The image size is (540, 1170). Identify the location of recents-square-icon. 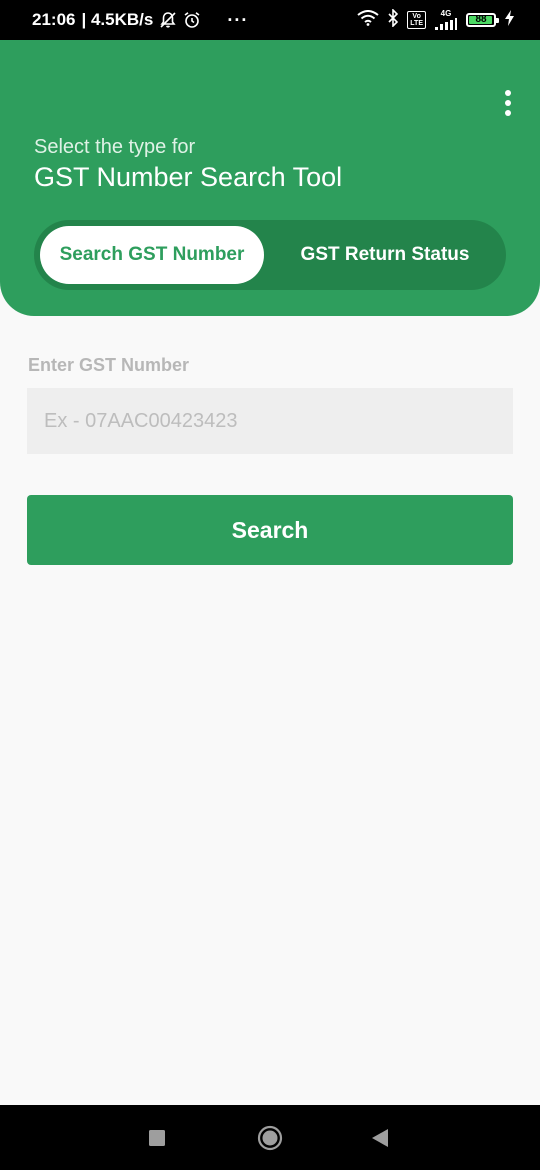
(157, 1137).